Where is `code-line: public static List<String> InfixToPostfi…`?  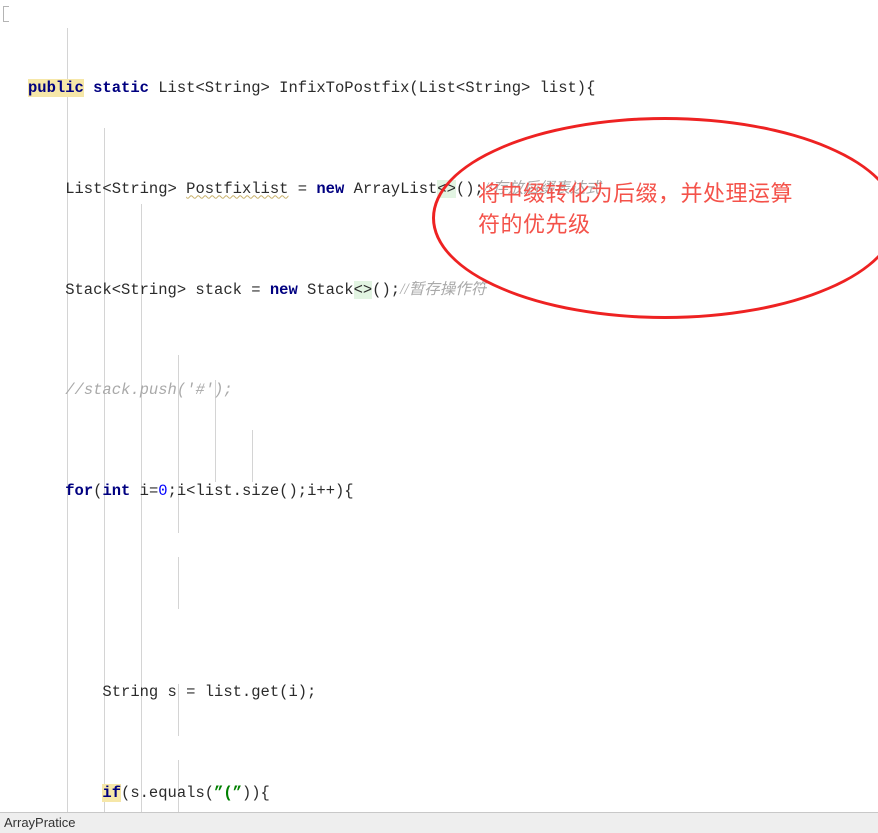 code-line: public static List<String> InfixToPostfi… is located at coordinates (439, 88).